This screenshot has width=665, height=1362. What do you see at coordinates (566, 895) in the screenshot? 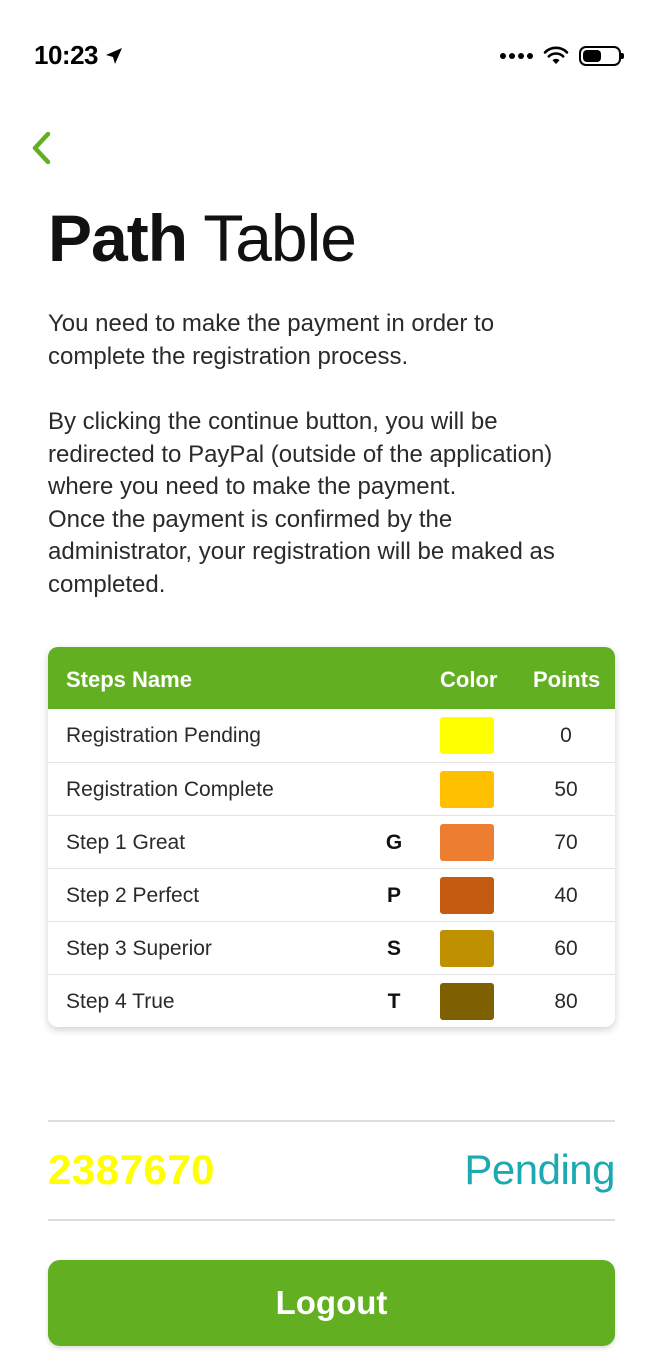
I see `row-points: 40` at bounding box center [566, 895].